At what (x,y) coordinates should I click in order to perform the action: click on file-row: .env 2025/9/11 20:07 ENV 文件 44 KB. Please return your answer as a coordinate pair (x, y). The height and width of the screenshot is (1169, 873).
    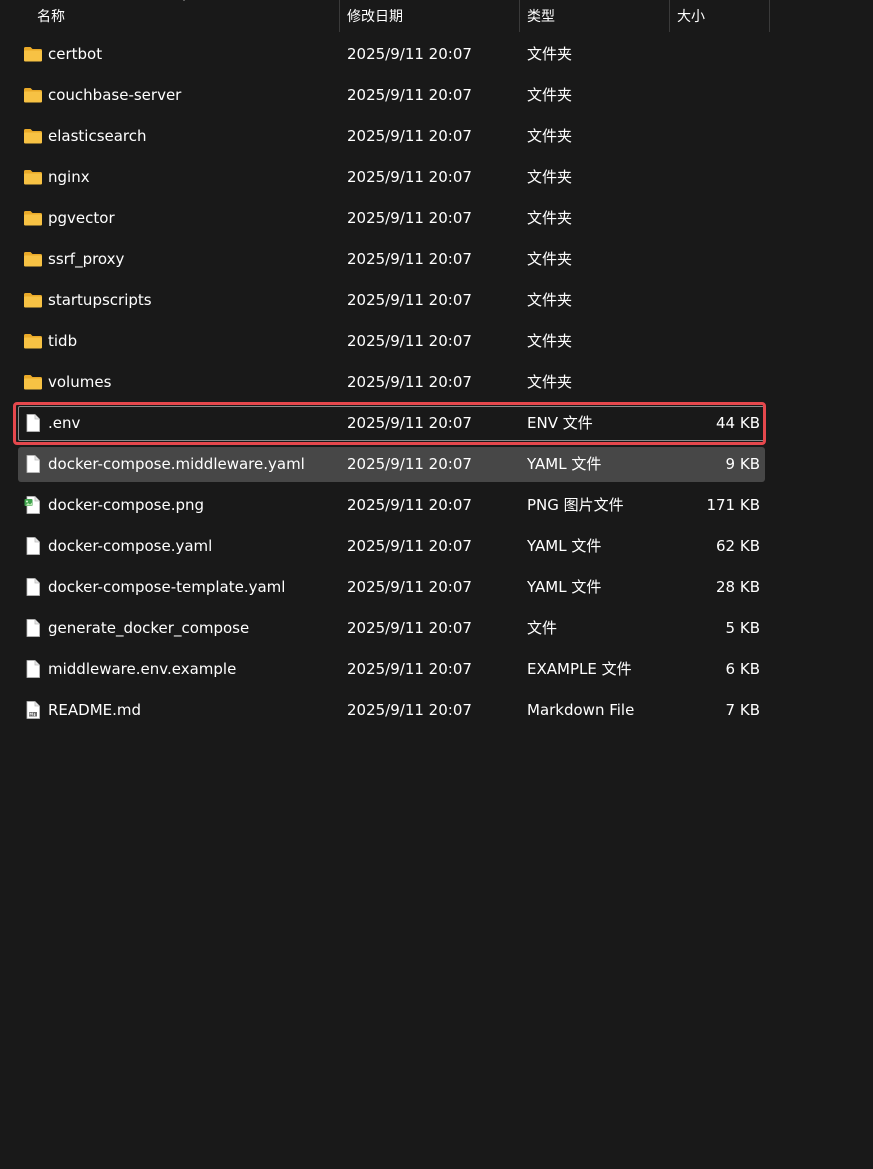
    Looking at the image, I should click on (389, 423).